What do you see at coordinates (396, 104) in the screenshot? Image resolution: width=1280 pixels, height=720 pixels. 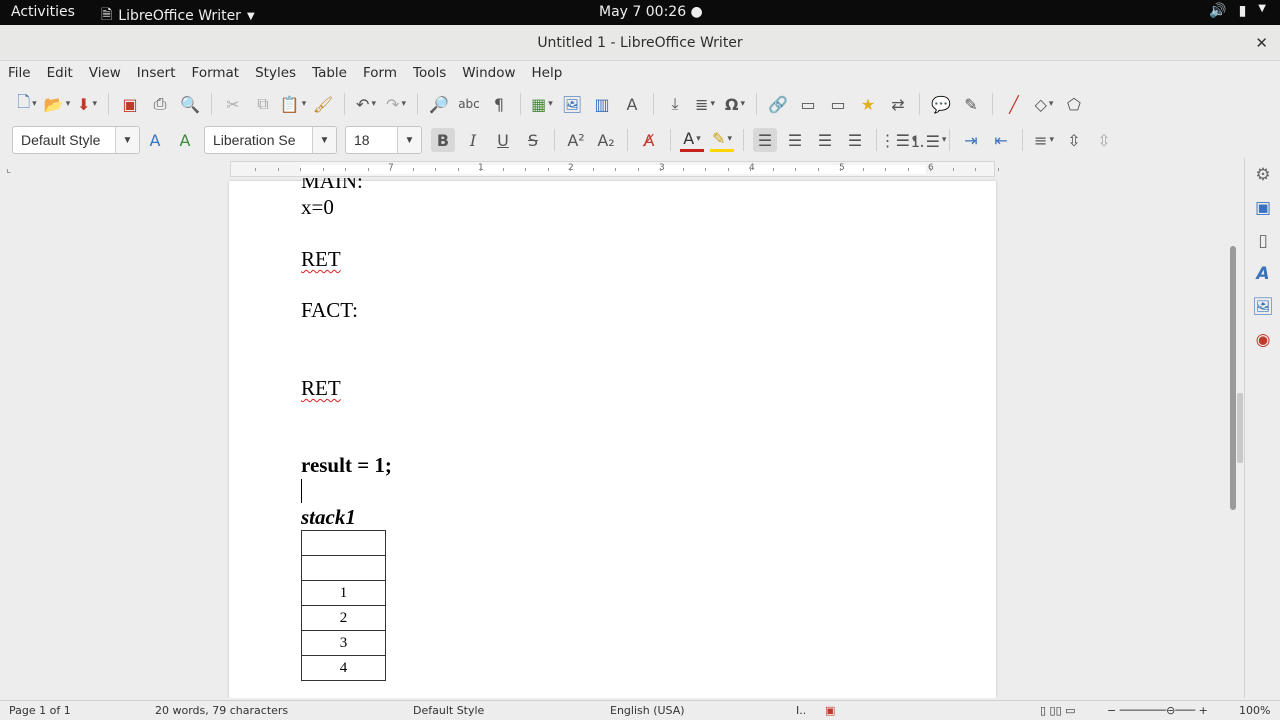 I see `redo-icon: ↷` at bounding box center [396, 104].